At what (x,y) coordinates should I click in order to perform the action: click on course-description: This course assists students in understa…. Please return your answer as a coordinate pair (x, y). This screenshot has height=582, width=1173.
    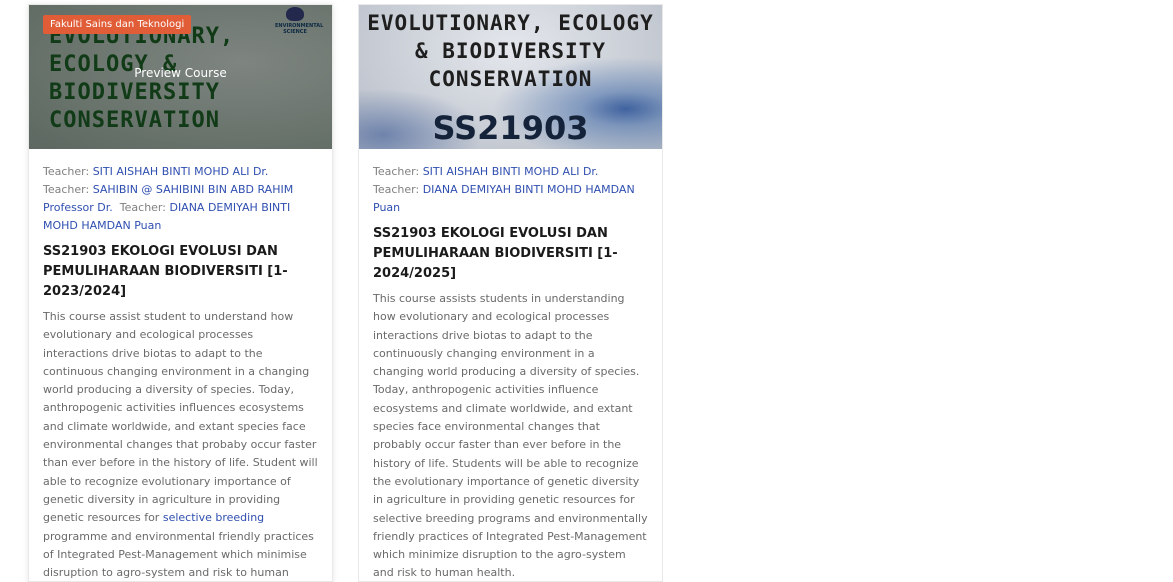
    Looking at the image, I should click on (510, 436).